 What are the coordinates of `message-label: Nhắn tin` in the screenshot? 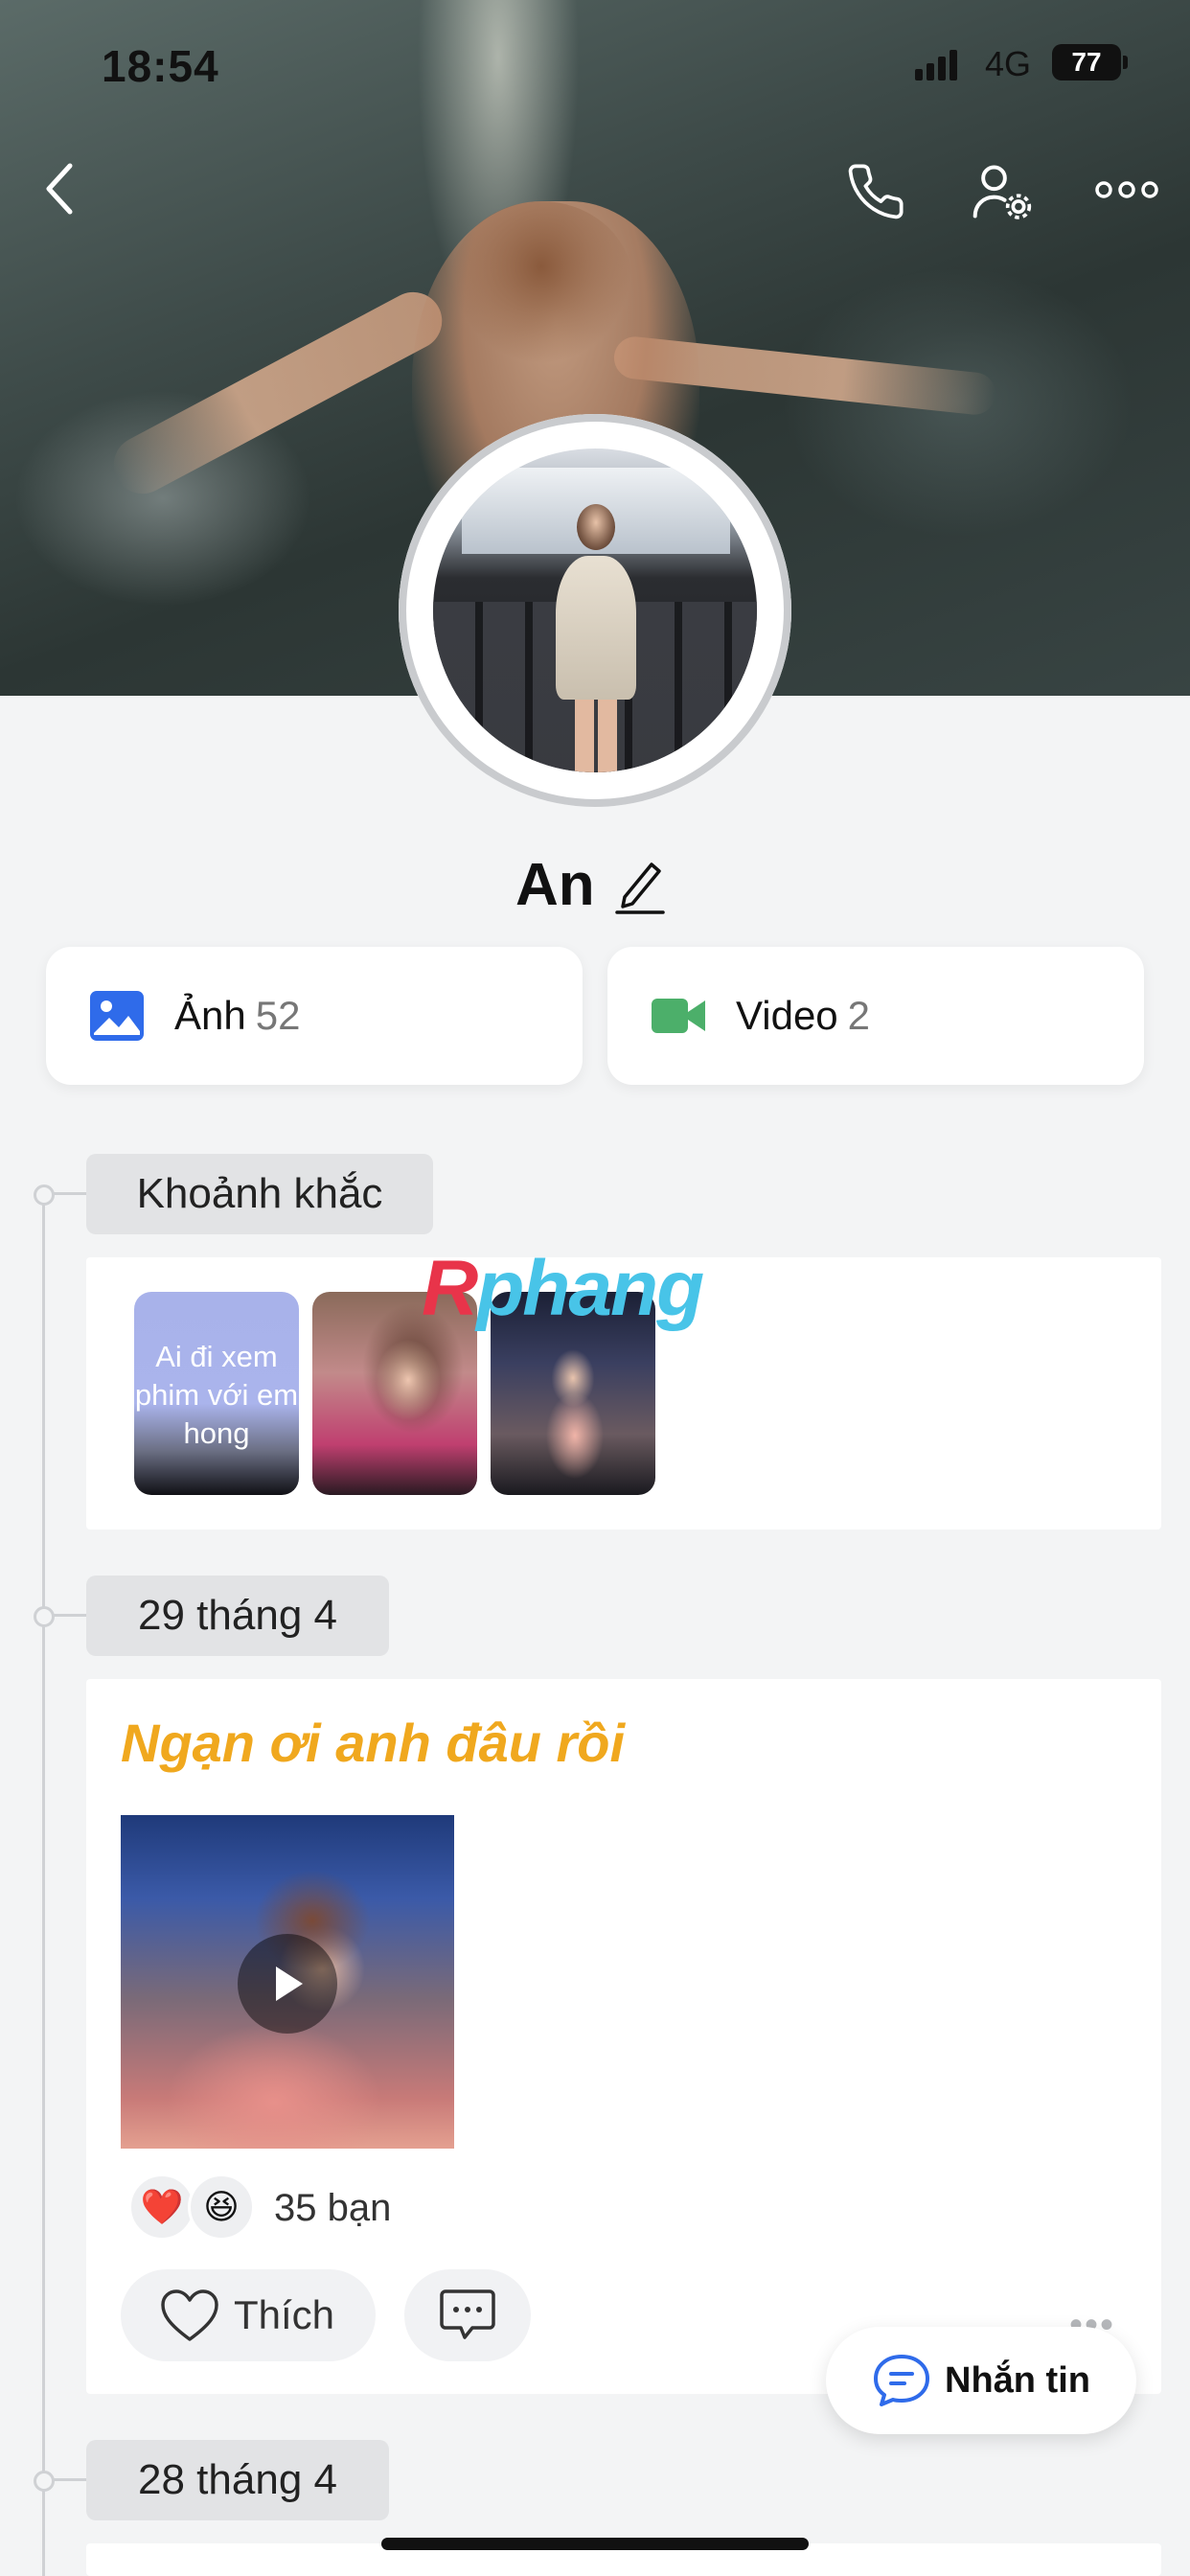 It's located at (1017, 2380).